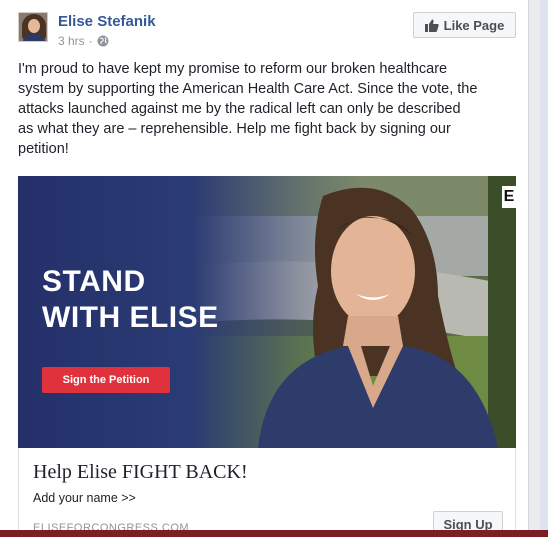  What do you see at coordinates (274, 533) in the screenshot?
I see `bottom-border` at bounding box center [274, 533].